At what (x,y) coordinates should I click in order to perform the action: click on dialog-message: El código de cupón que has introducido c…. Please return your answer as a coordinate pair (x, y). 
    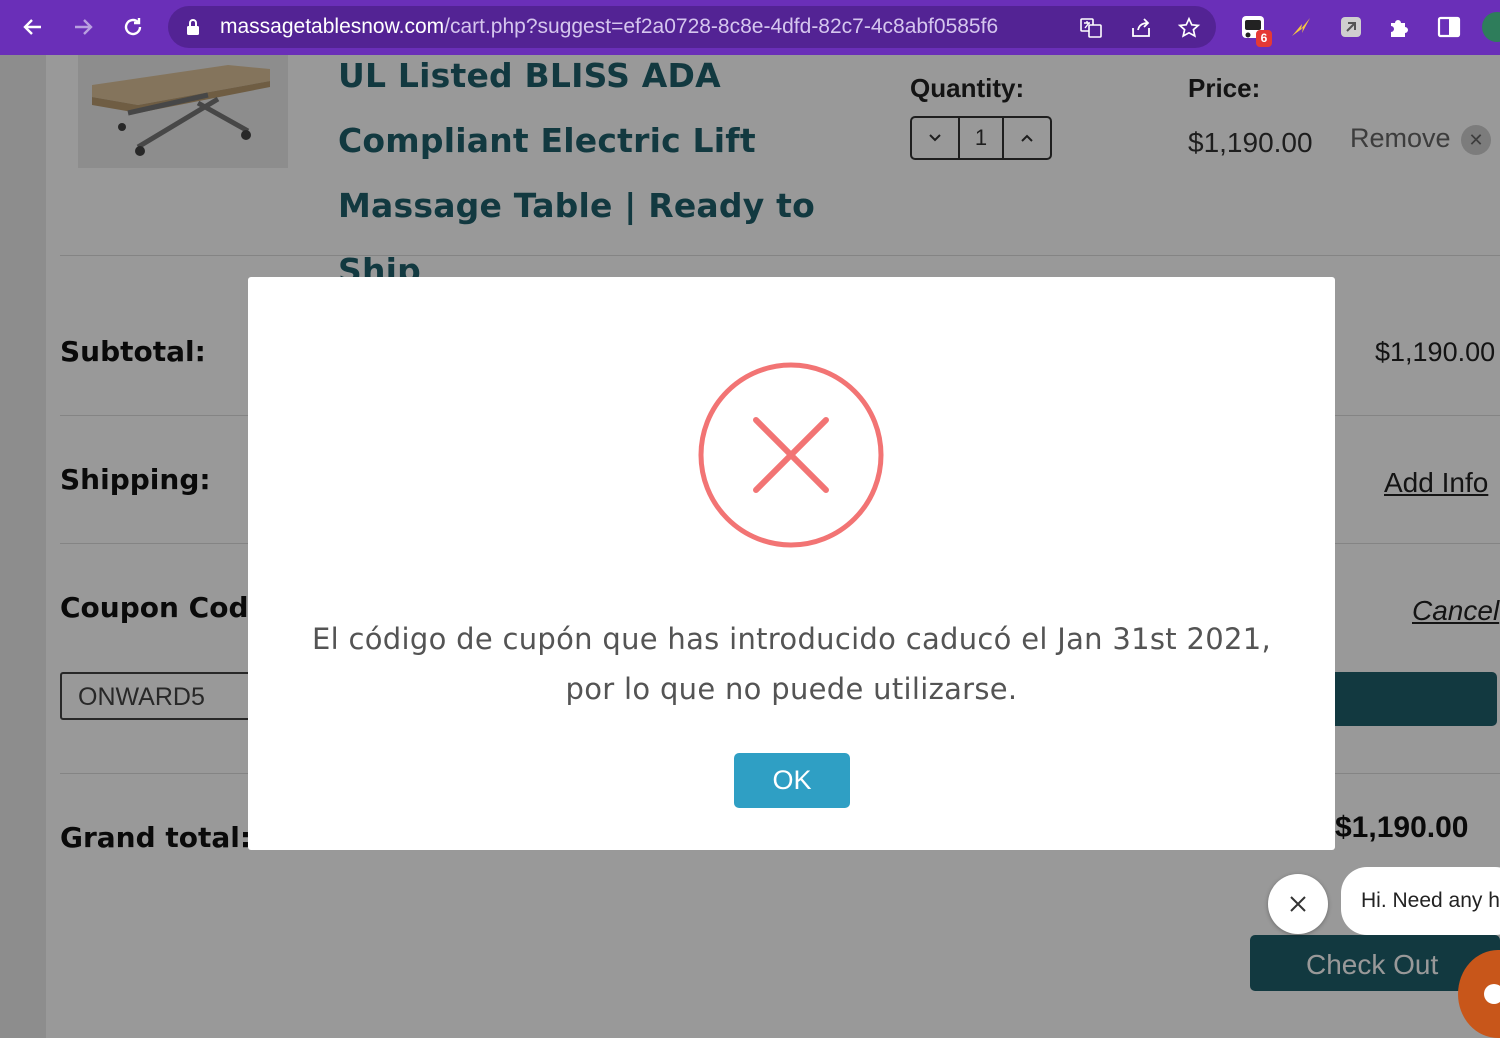
    Looking at the image, I should click on (791, 664).